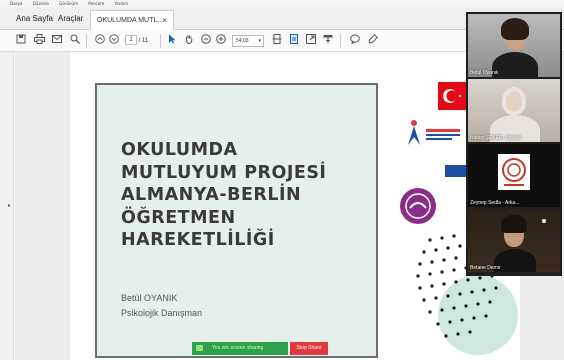 The width and height of the screenshot is (564, 360). What do you see at coordinates (57, 41) in the screenshot?
I see `email-icon` at bounding box center [57, 41].